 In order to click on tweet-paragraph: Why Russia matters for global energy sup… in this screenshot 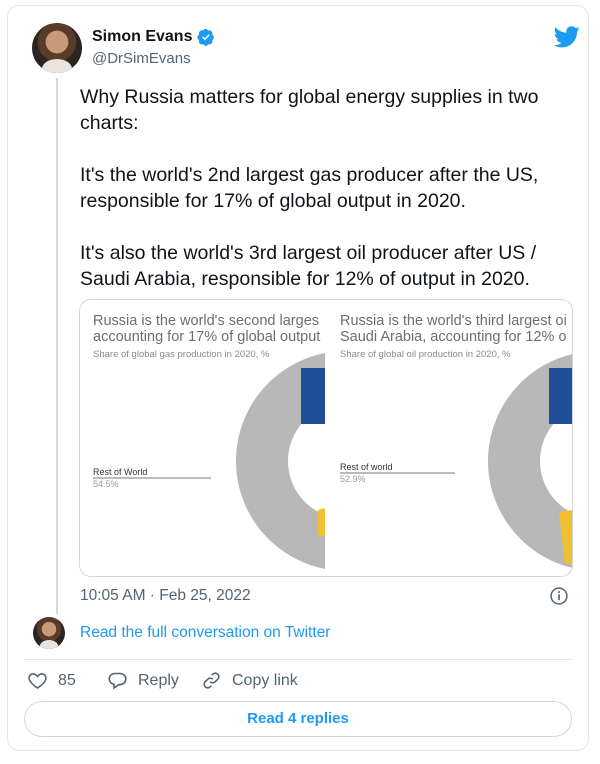, I will do `click(309, 110)`.